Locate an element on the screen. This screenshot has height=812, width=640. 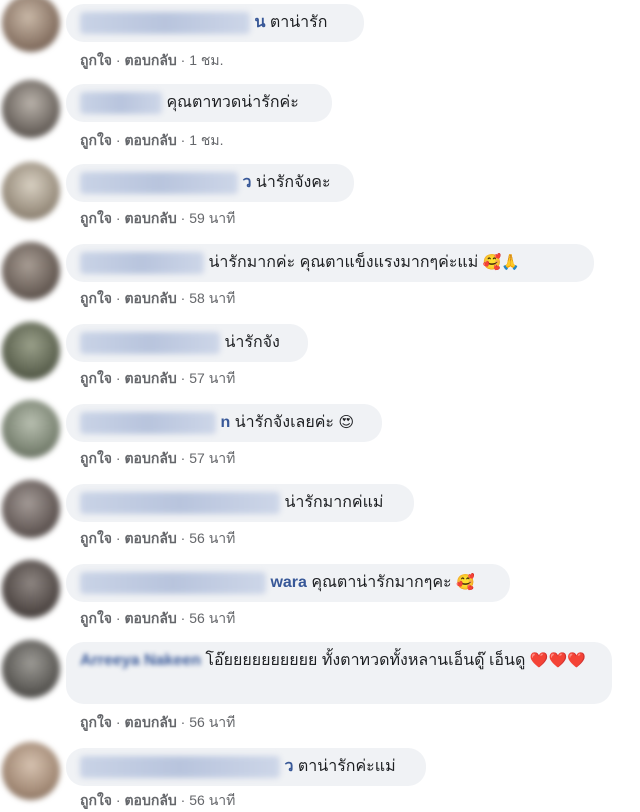
comment-text: น่ารักจัง is located at coordinates (252, 342).